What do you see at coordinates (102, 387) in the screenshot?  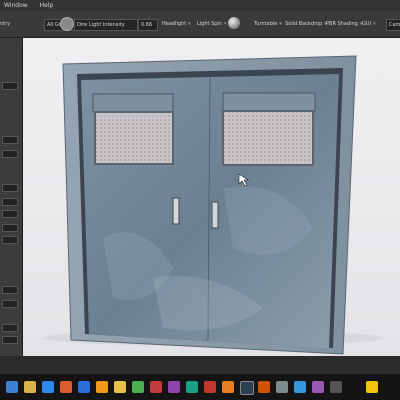 I see `ai-icon` at bounding box center [102, 387].